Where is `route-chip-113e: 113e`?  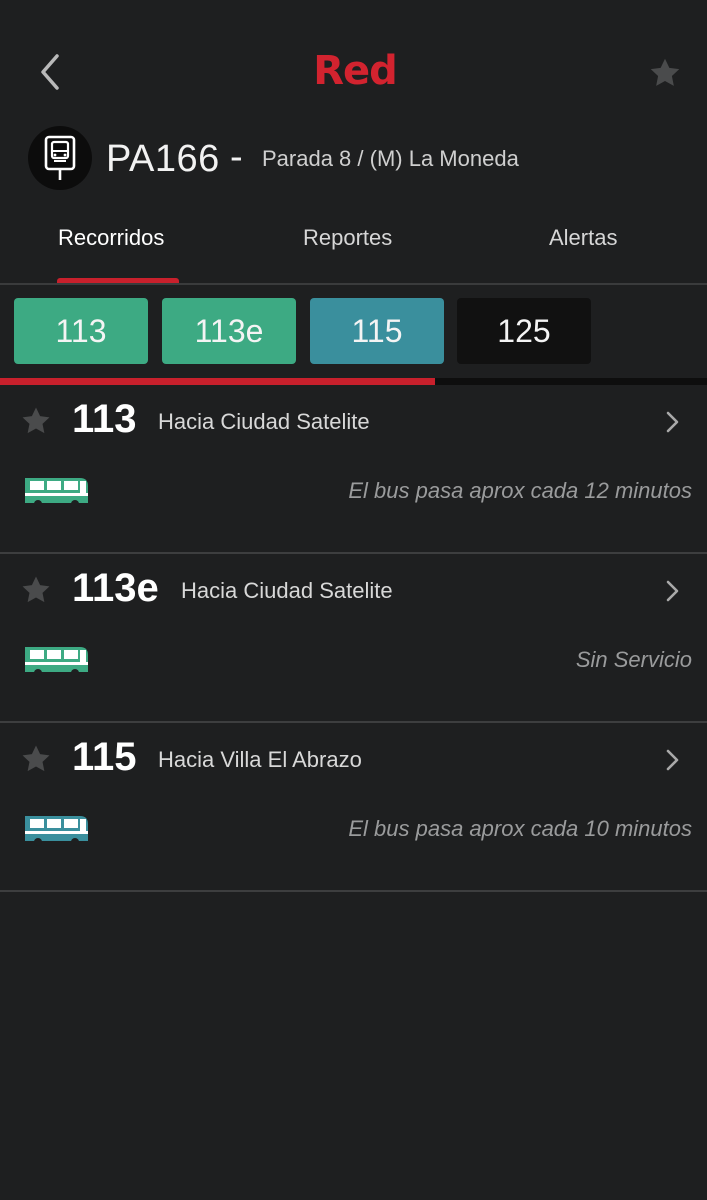
route-chip-113e: 113e is located at coordinates (229, 331).